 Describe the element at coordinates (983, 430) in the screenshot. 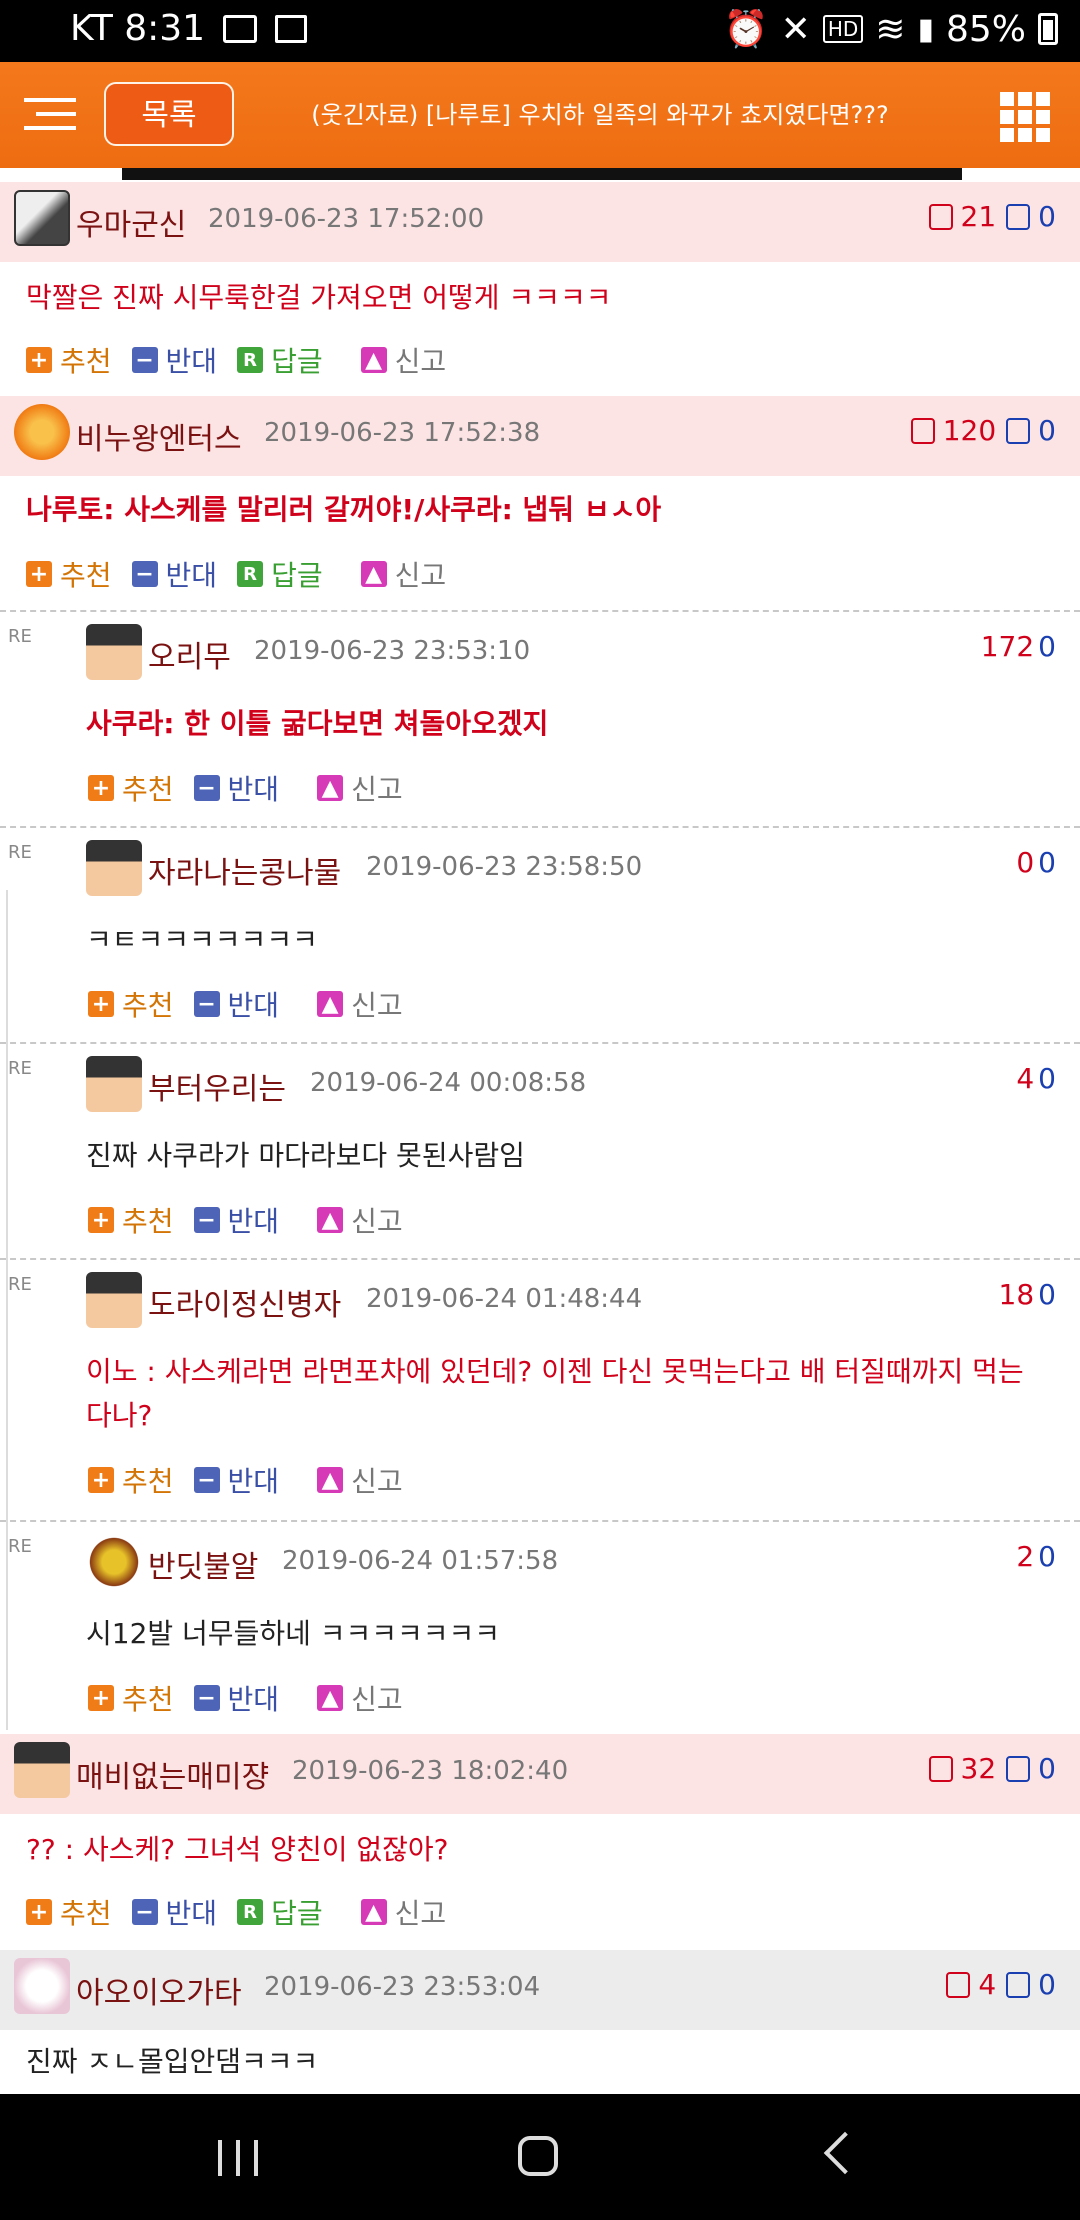

I see `vote-counts: 120 0` at that location.